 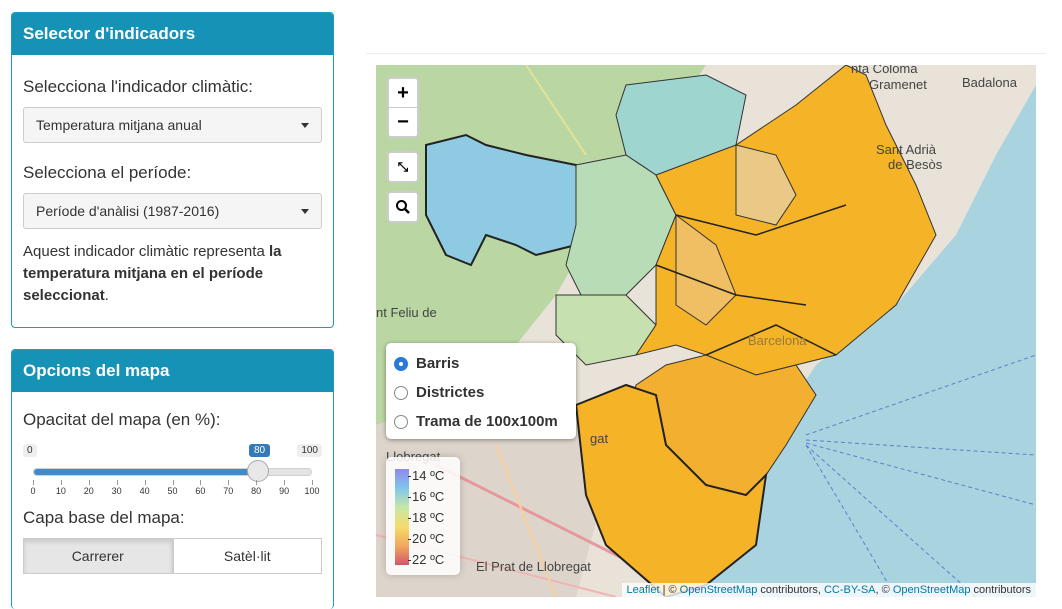 I want to click on legend-label: 14 ºC, so click(x=426, y=475).